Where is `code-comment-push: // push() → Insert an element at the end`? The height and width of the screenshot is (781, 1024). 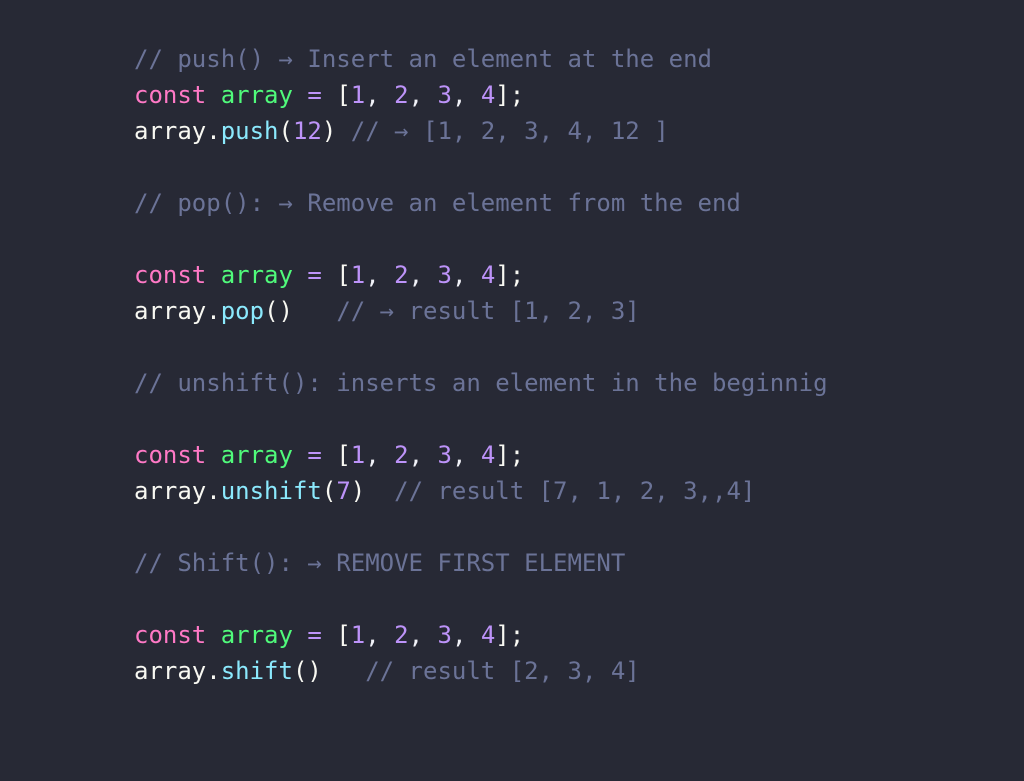
code-comment-push: // push() → Insert an element at the end is located at coordinates (423, 59).